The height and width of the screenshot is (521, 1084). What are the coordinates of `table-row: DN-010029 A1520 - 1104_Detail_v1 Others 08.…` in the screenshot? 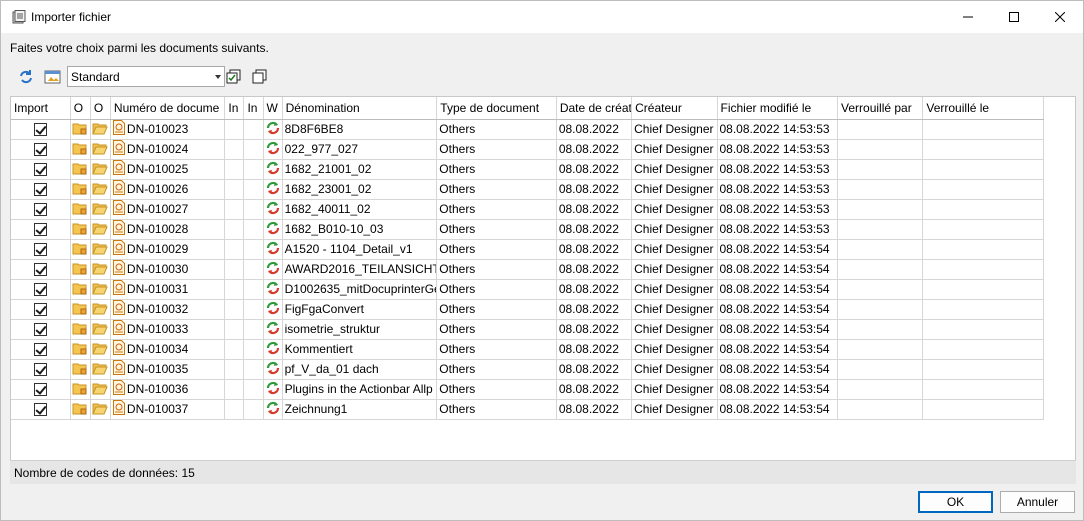 It's located at (527, 249).